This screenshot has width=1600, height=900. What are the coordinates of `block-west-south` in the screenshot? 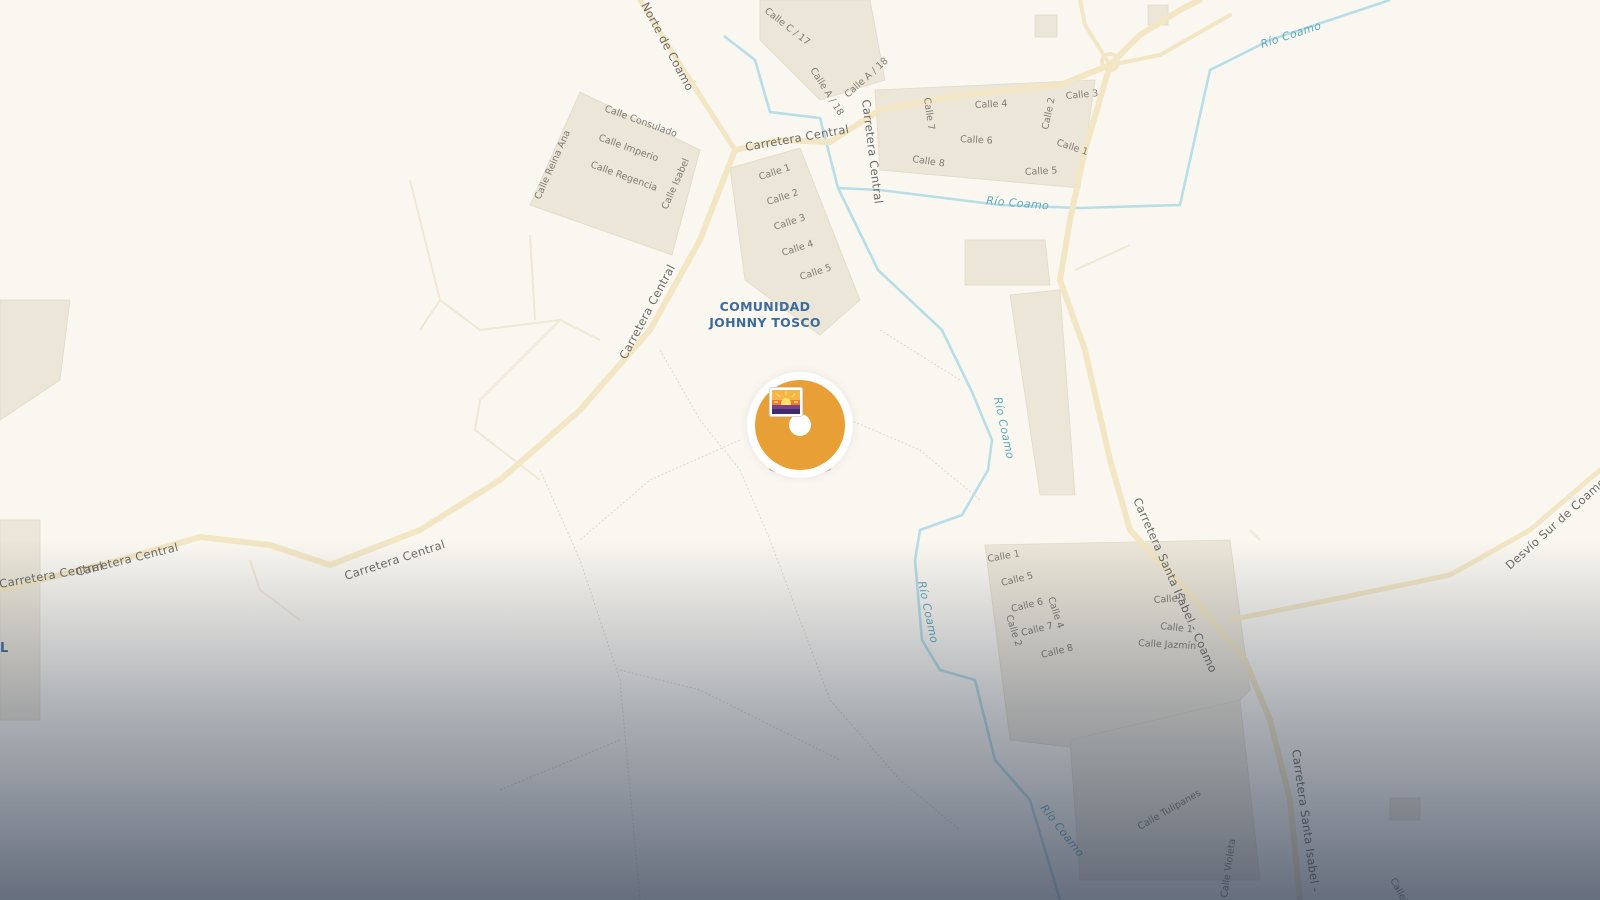 It's located at (20, 620).